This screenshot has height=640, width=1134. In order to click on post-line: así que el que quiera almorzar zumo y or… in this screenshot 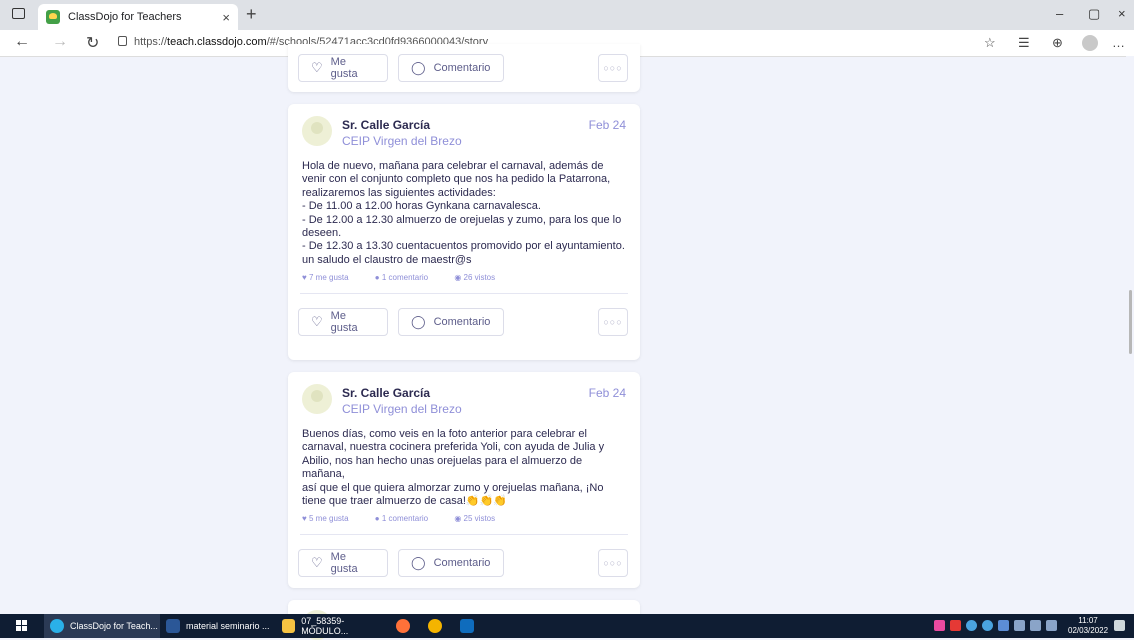, I will do `click(453, 487)`.